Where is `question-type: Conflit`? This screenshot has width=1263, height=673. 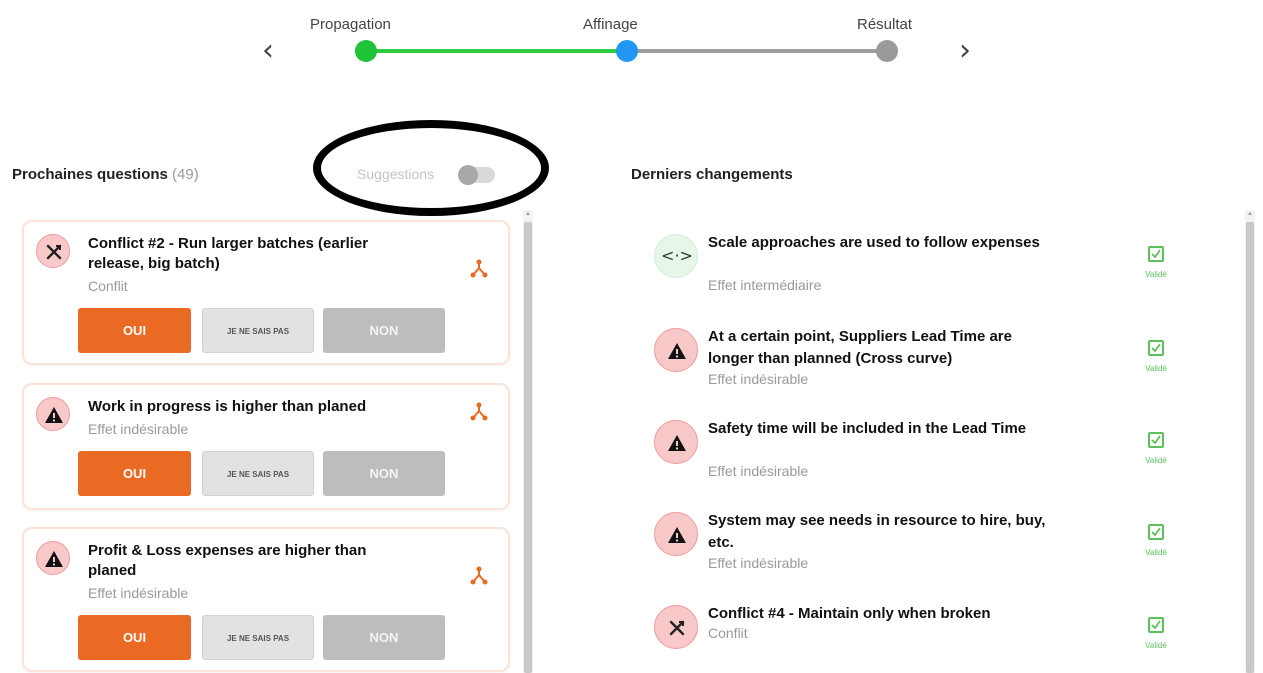
question-type: Conflit is located at coordinates (108, 286).